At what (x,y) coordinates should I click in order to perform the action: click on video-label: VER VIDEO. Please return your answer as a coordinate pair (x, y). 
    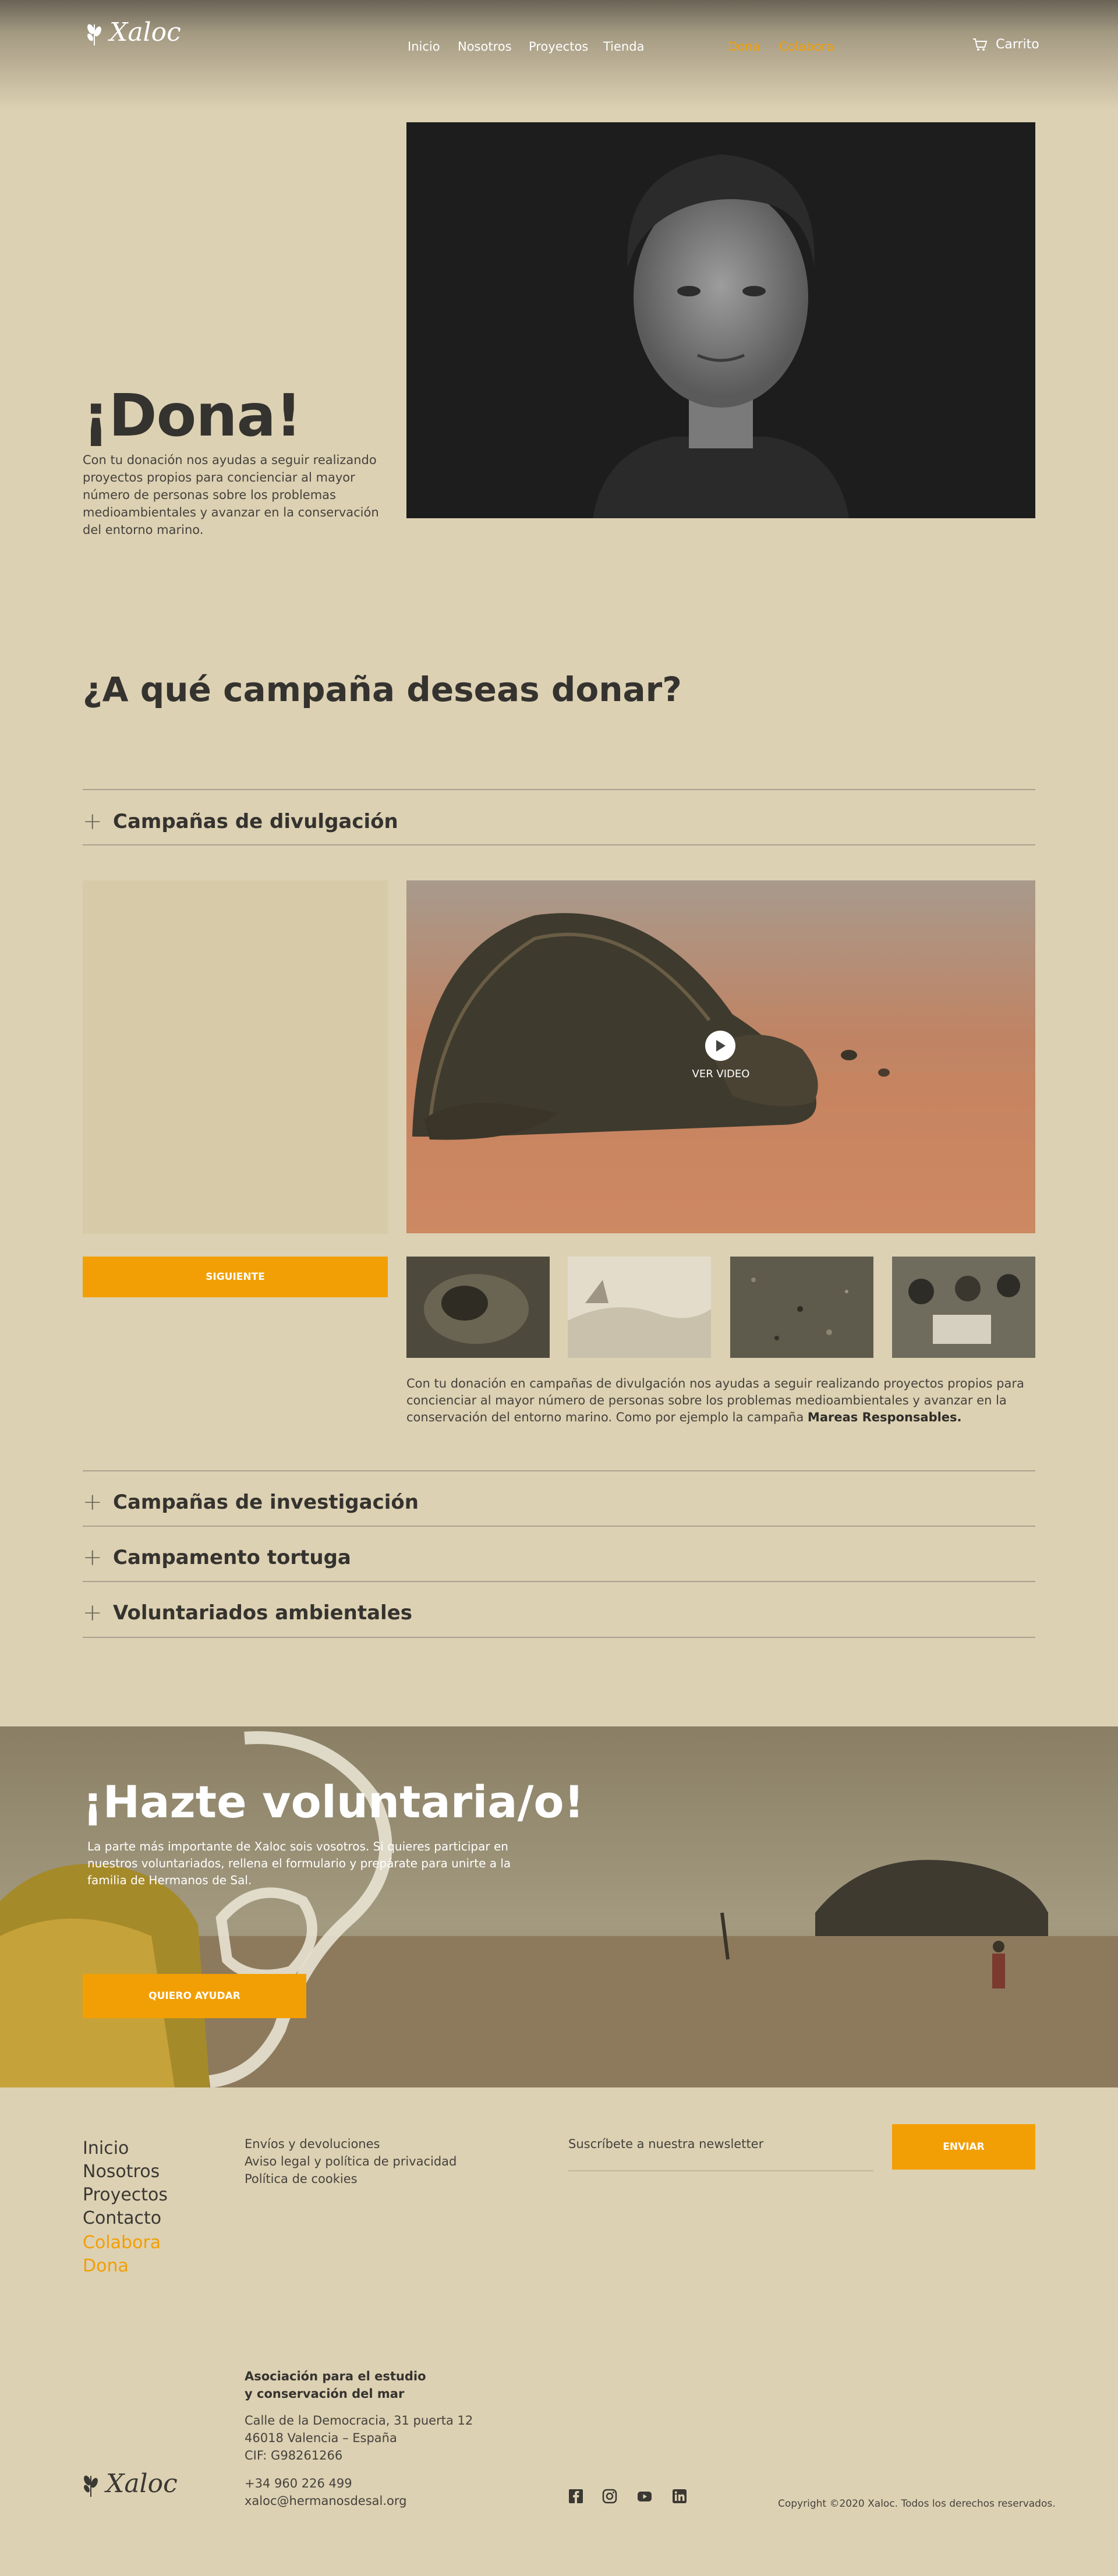
    Looking at the image, I should click on (721, 1074).